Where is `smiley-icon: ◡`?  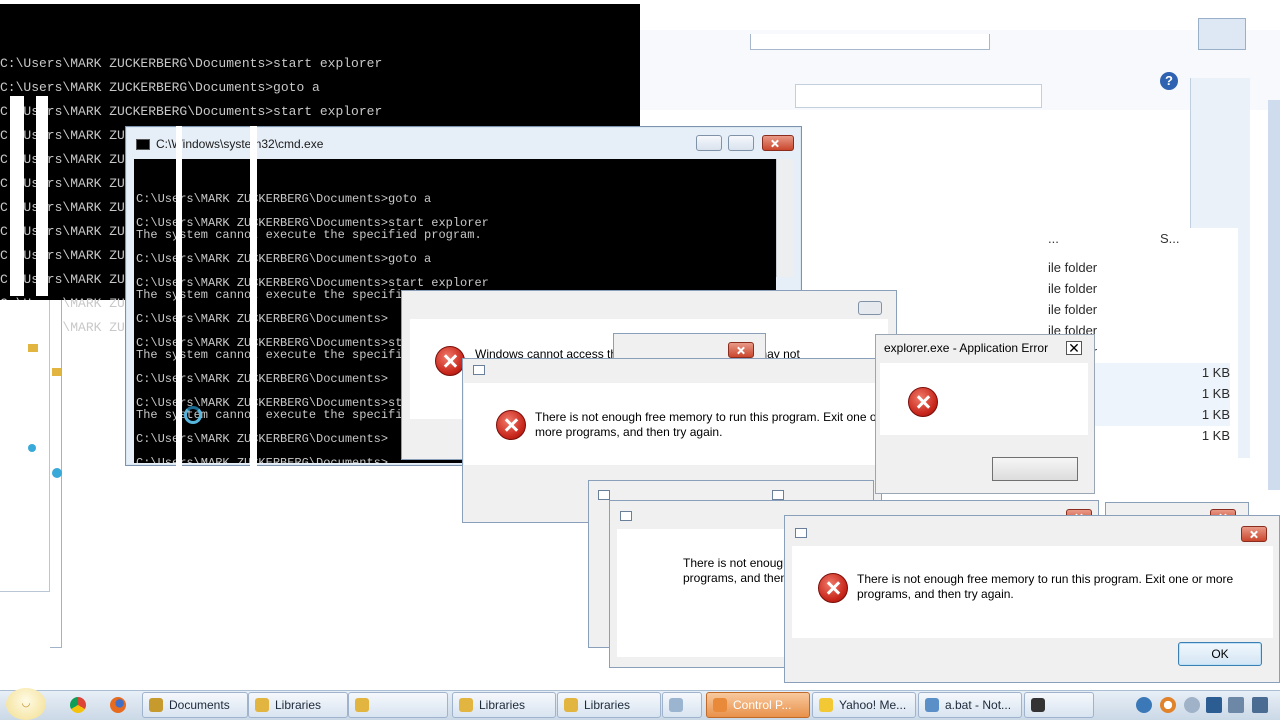 smiley-icon: ◡ is located at coordinates (26, 703).